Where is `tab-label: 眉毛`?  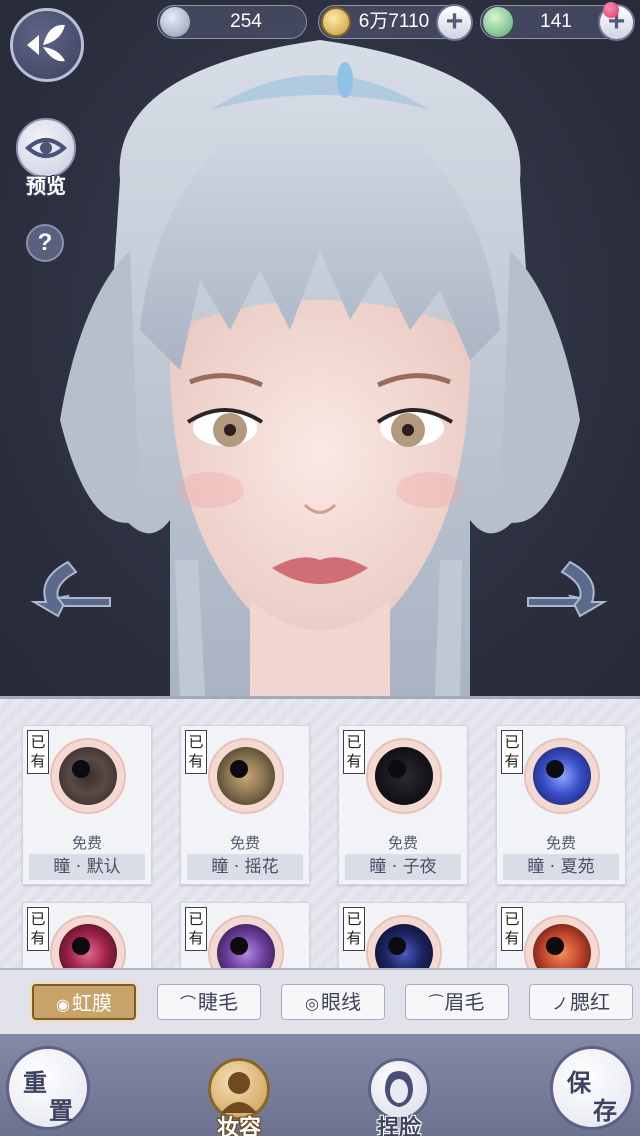 tab-label: 眉毛 is located at coordinates (464, 1002).